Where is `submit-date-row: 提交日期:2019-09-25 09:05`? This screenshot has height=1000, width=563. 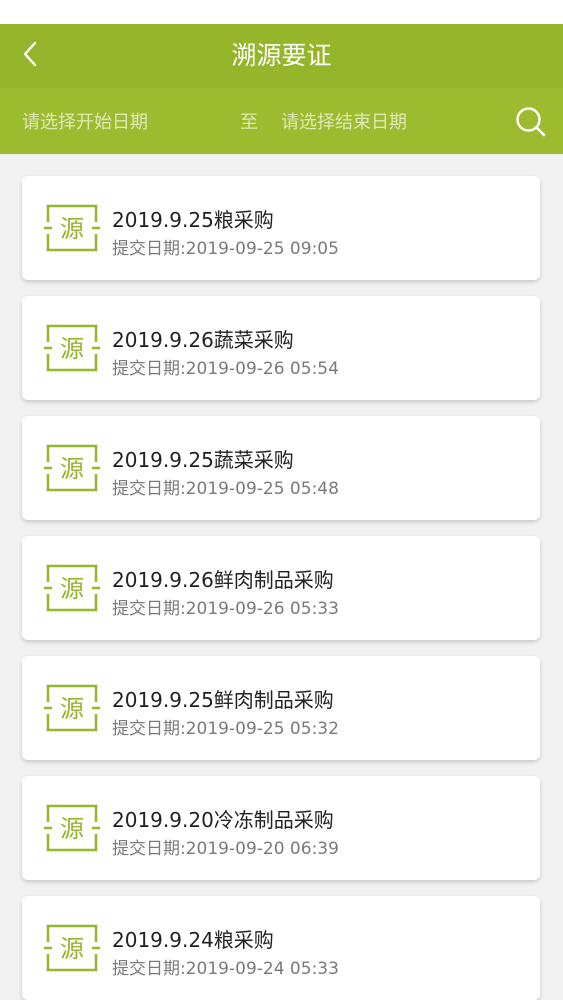 submit-date-row: 提交日期:2019-09-25 09:05 is located at coordinates (225, 246).